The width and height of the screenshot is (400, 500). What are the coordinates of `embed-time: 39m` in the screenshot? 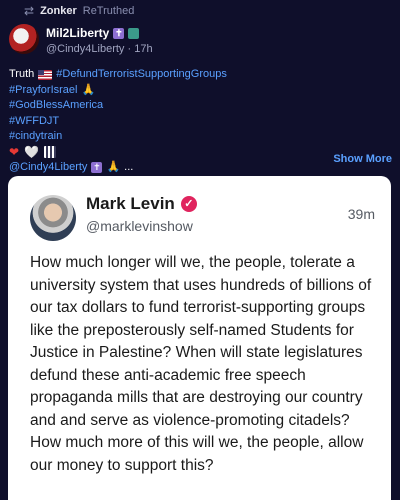 It's located at (361, 214).